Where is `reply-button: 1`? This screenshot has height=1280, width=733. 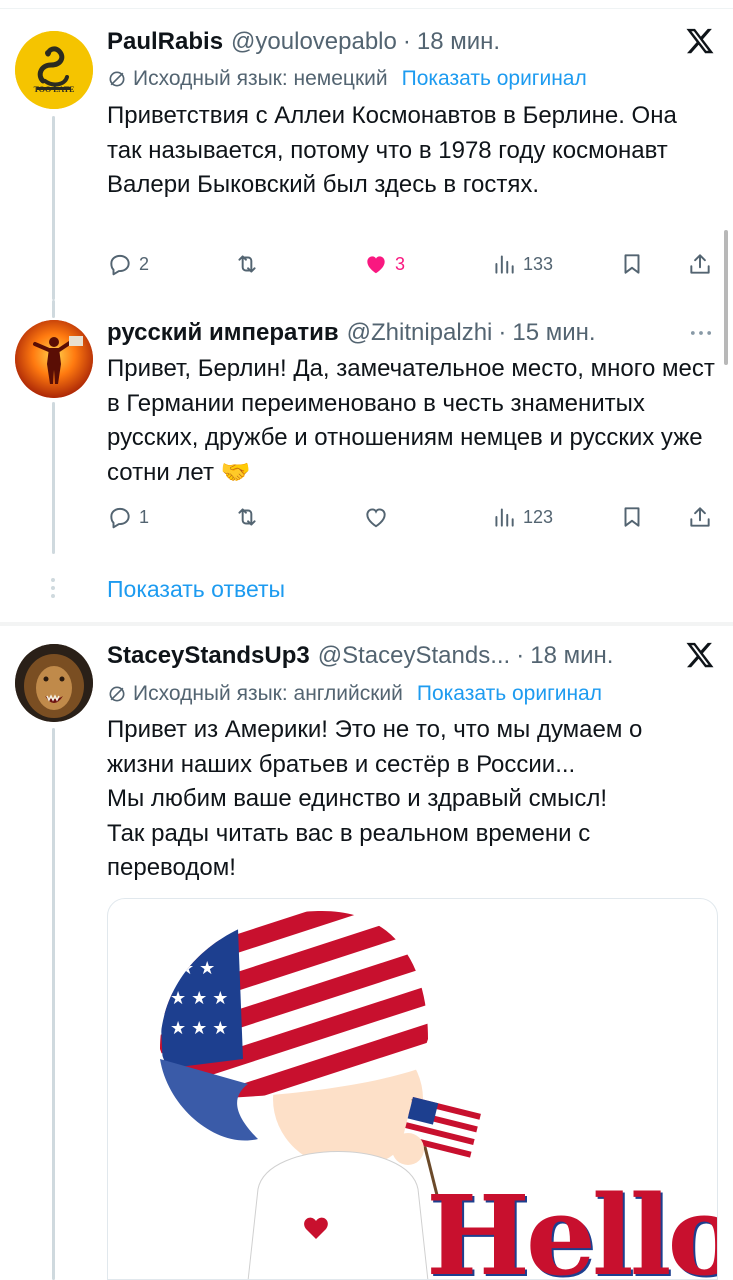
reply-button: 1 is located at coordinates (128, 517).